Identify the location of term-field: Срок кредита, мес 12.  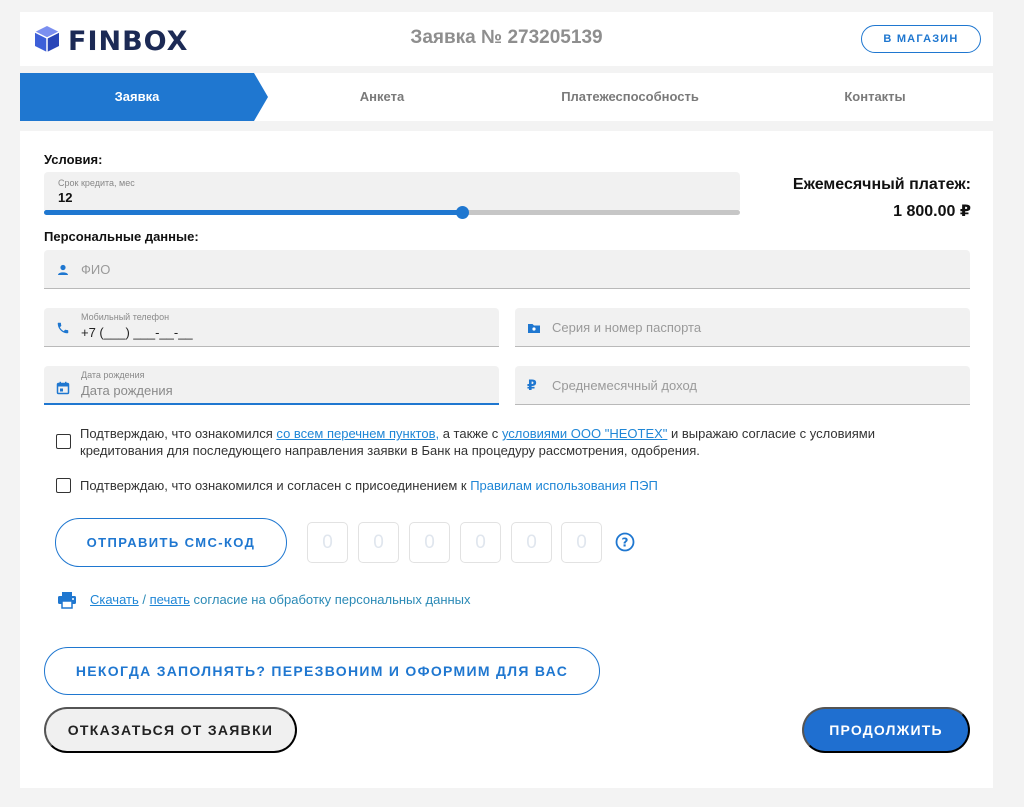
(392, 191).